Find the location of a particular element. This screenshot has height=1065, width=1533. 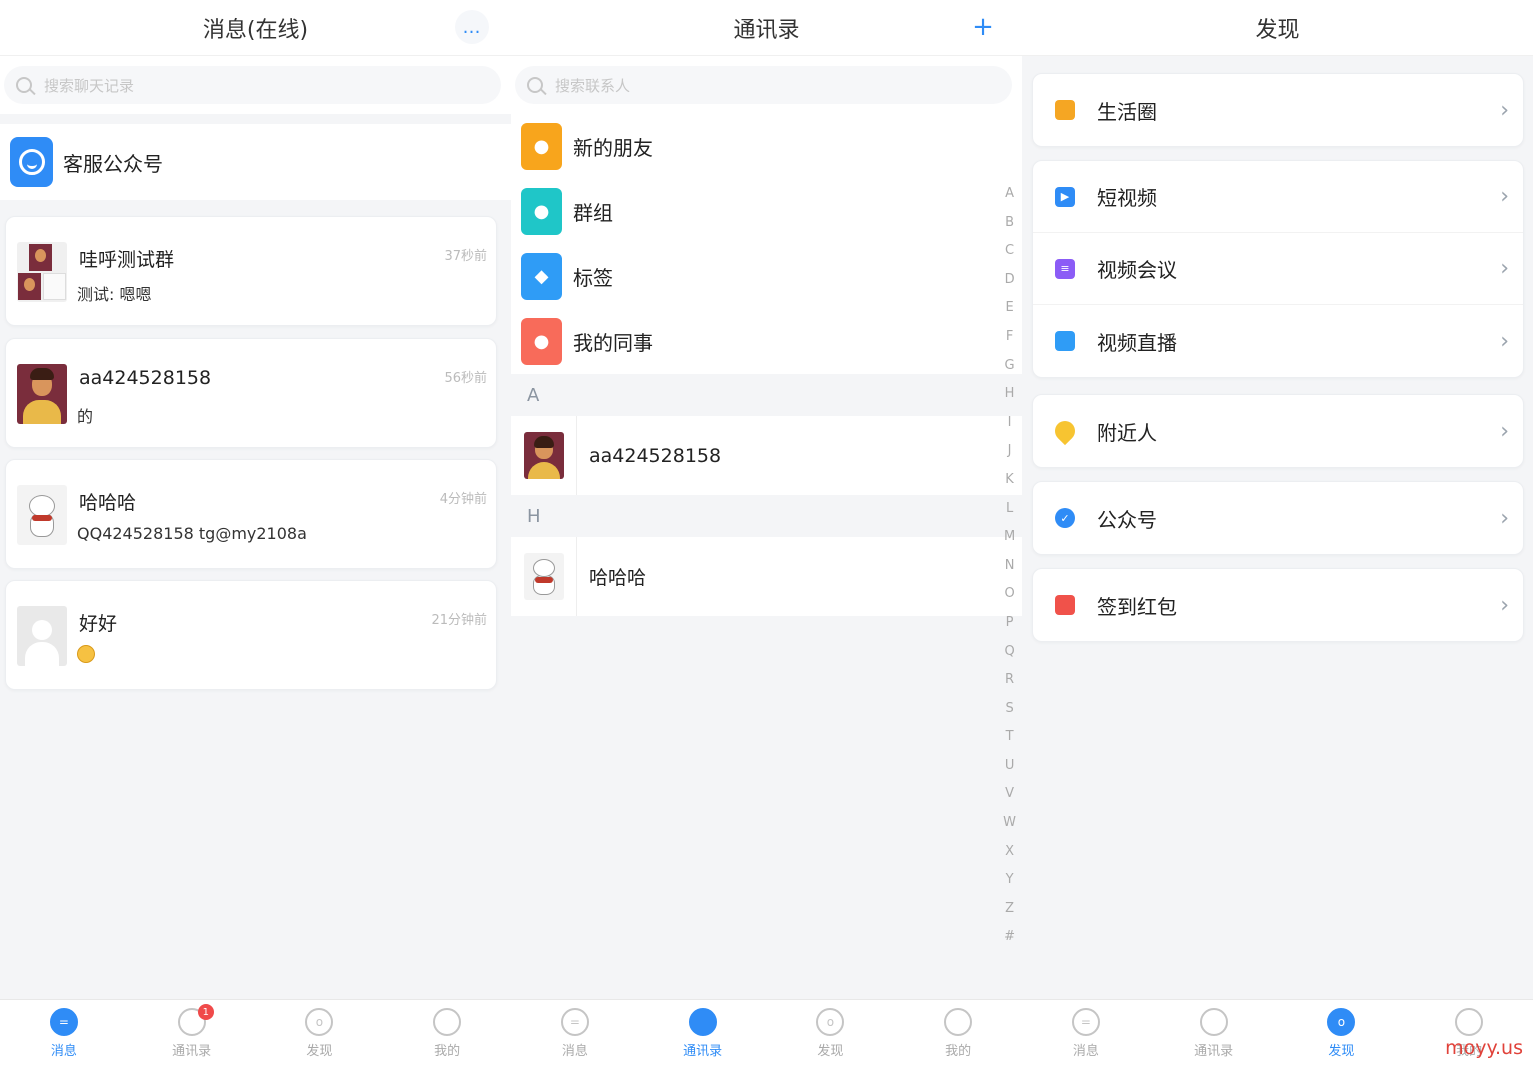

checkin-redpacket-item: 签到红包 › is located at coordinates (1278, 605).